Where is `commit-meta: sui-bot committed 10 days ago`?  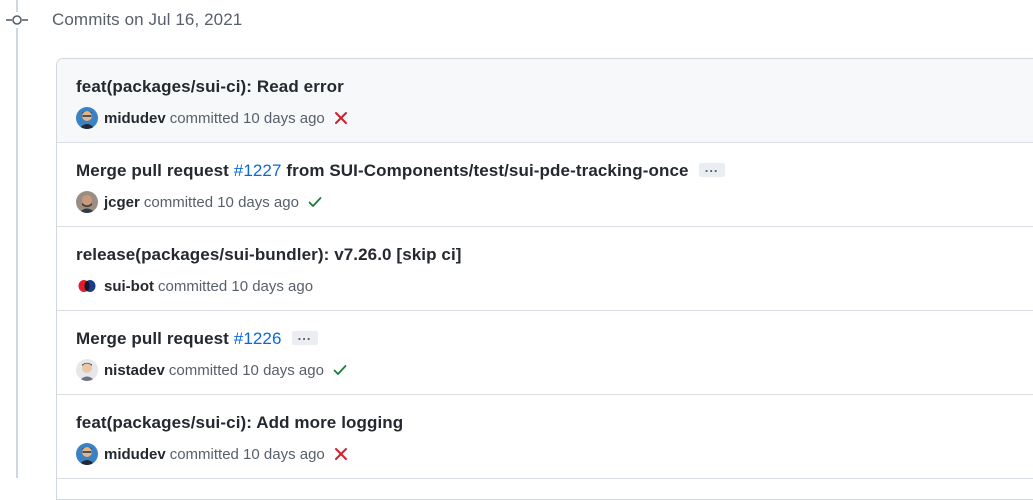 commit-meta: sui-bot committed 10 days ago is located at coordinates (194, 286).